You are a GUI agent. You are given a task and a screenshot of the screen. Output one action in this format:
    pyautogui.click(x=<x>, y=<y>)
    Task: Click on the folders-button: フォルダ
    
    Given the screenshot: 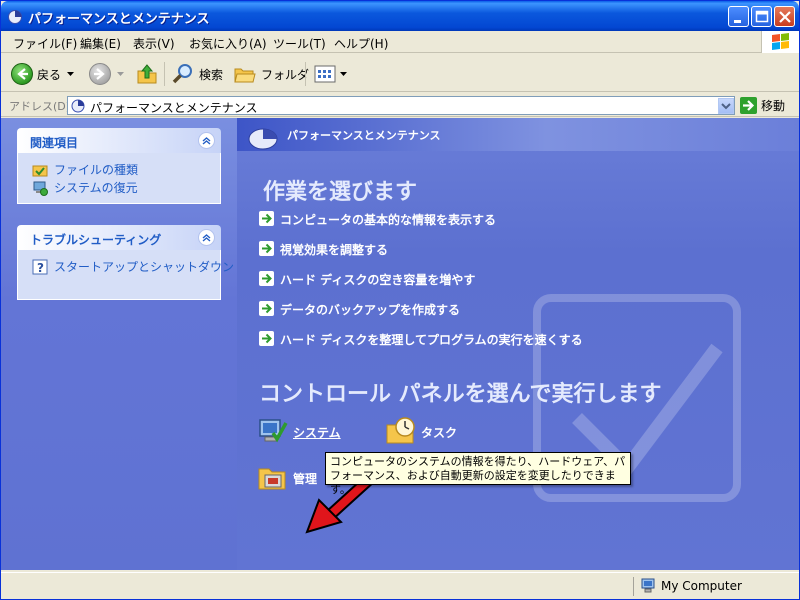 What is the action you would take?
    pyautogui.click(x=271, y=74)
    